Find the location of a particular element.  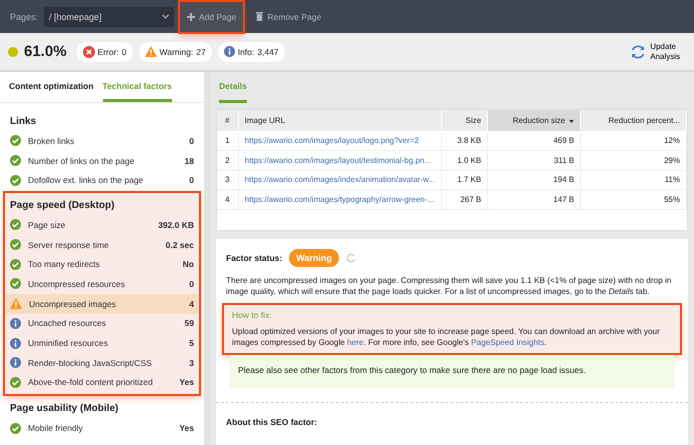

factor-item: Mobile friendly Yes is located at coordinates (102, 428).